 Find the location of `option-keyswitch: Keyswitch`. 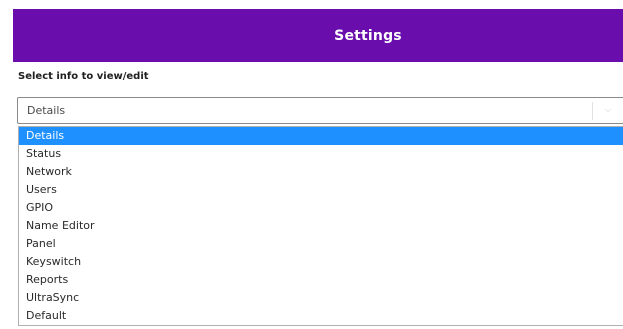

option-keyswitch: Keyswitch is located at coordinates (321, 262).